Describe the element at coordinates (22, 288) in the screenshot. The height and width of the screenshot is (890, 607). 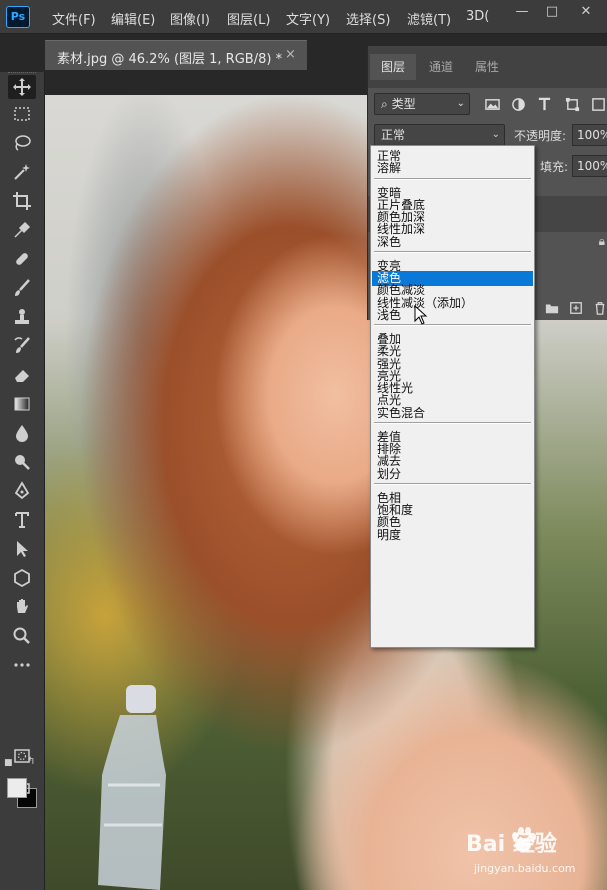
I see `brush-tool-icon` at that location.